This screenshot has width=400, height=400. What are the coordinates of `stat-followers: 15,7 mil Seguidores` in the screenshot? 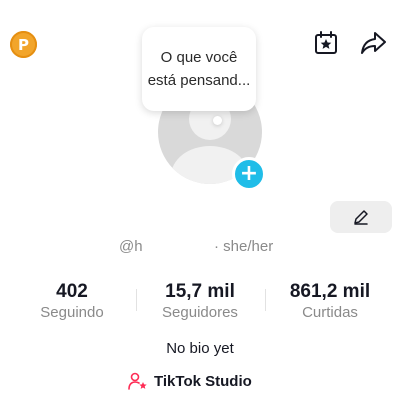 It's located at (200, 302).